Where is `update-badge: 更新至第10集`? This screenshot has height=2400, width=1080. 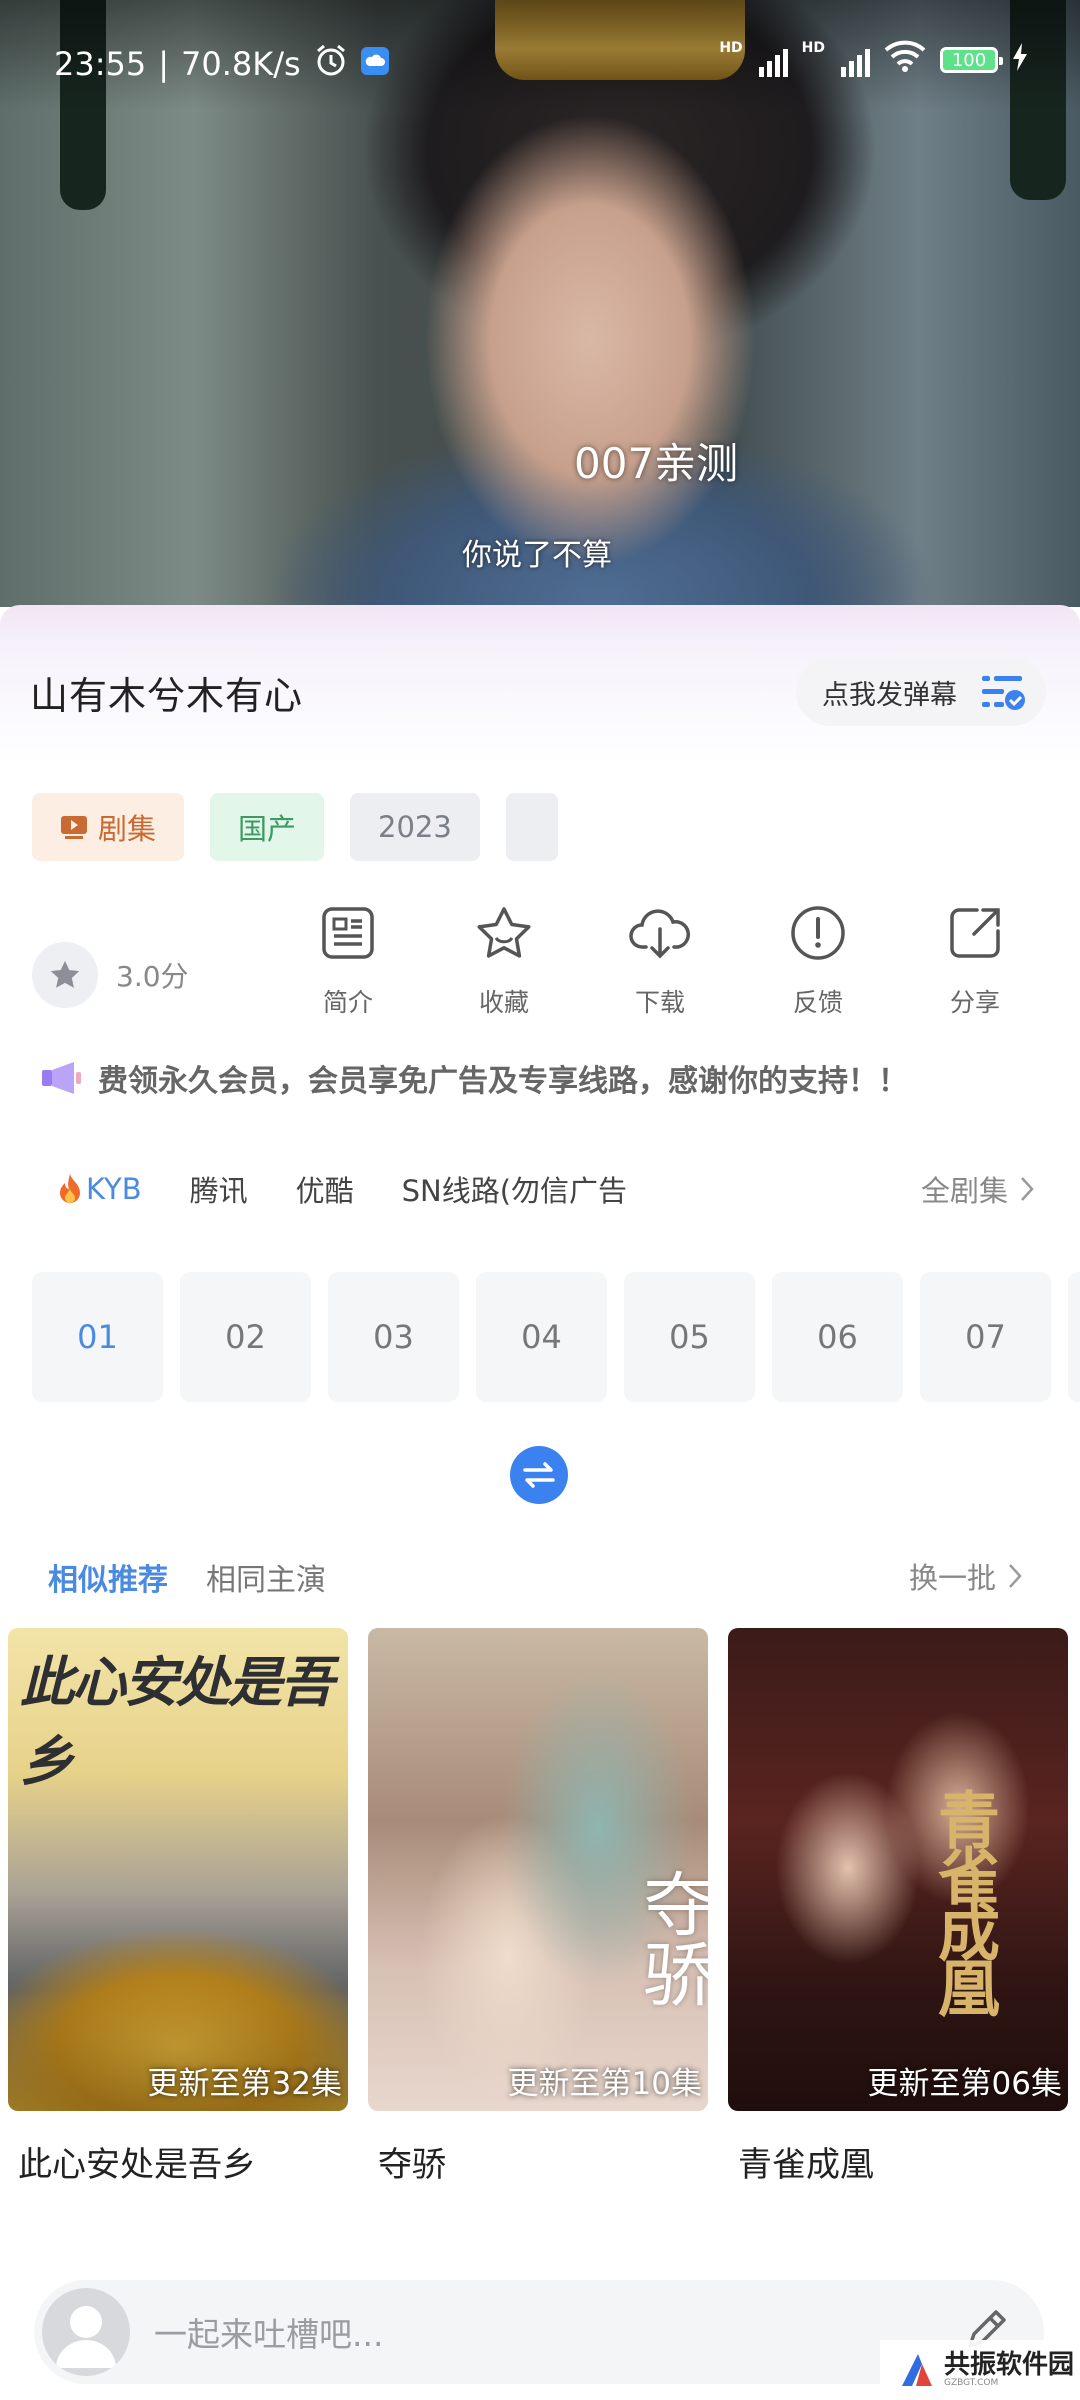 update-badge: 更新至第10集 is located at coordinates (604, 2084).